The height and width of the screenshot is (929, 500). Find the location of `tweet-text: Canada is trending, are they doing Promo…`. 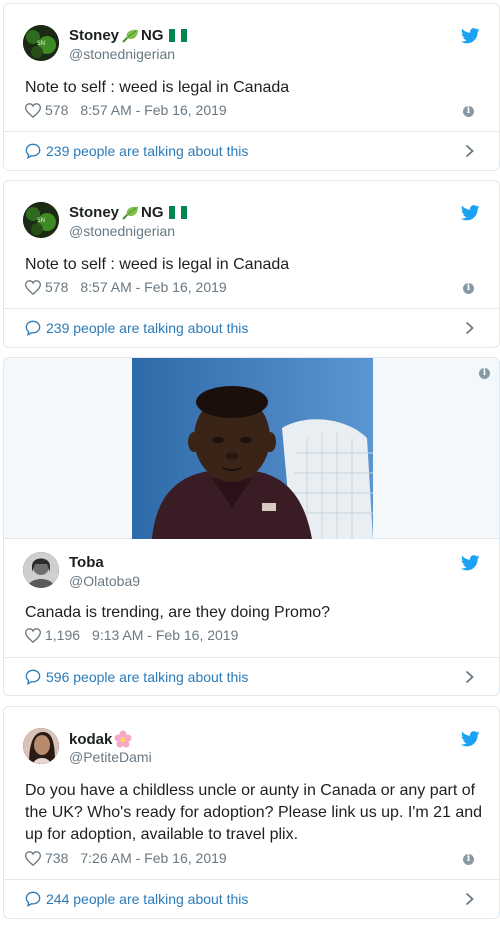

tweet-text: Canada is trending, are they doing Promo… is located at coordinates (178, 612).